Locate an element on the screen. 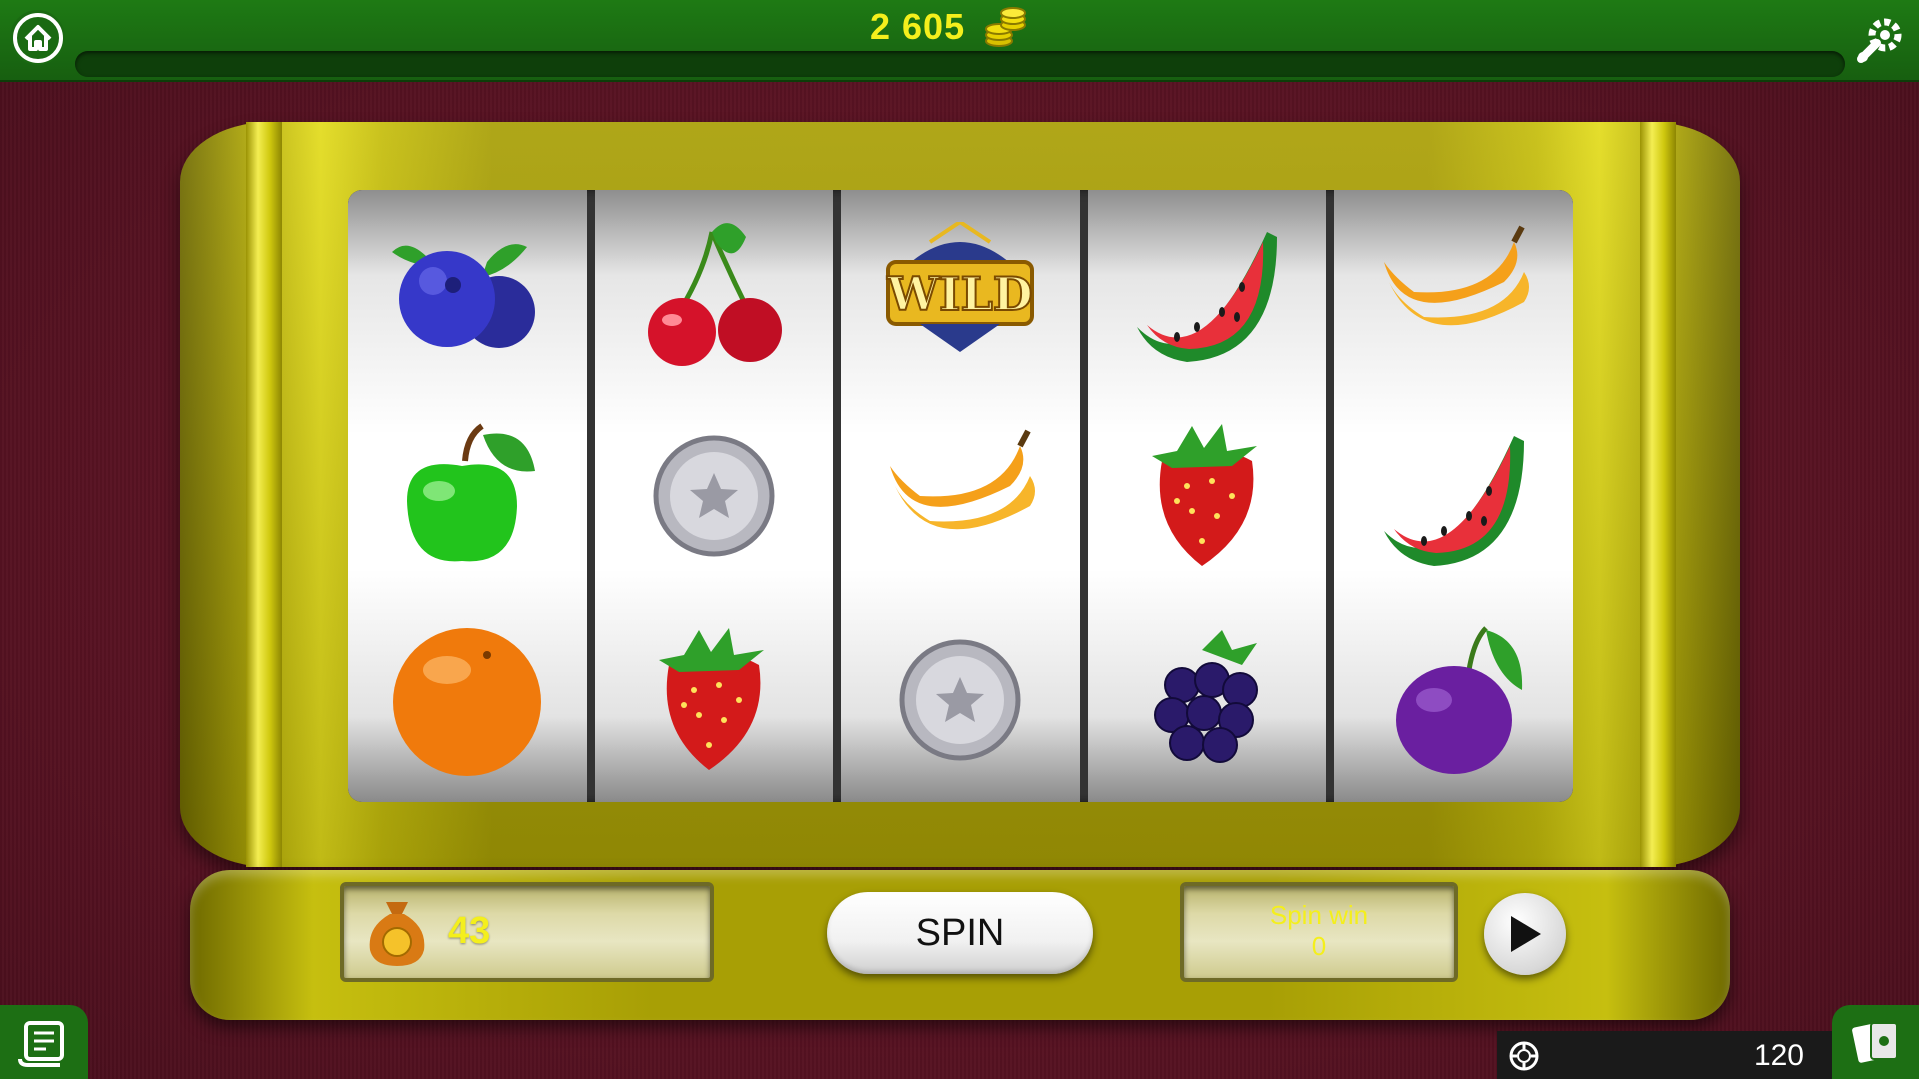 The height and width of the screenshot is (1079, 1919). coin-stack-icon is located at coordinates (1006, 27).